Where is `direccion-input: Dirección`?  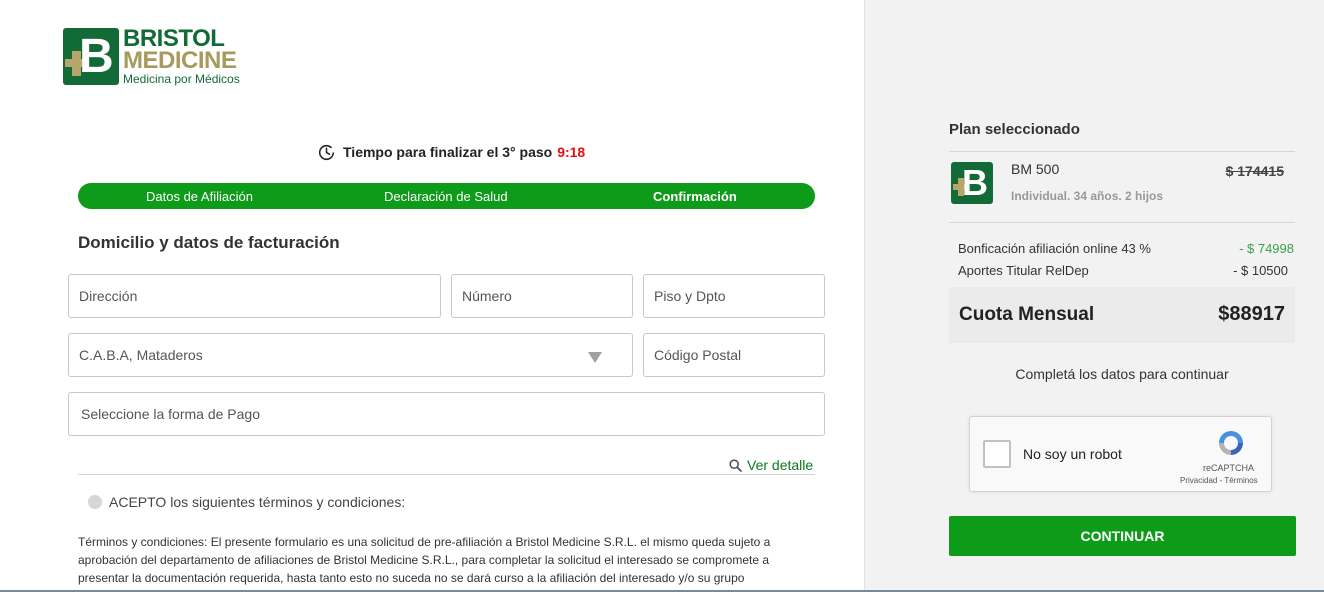
direccion-input: Dirección is located at coordinates (254, 296).